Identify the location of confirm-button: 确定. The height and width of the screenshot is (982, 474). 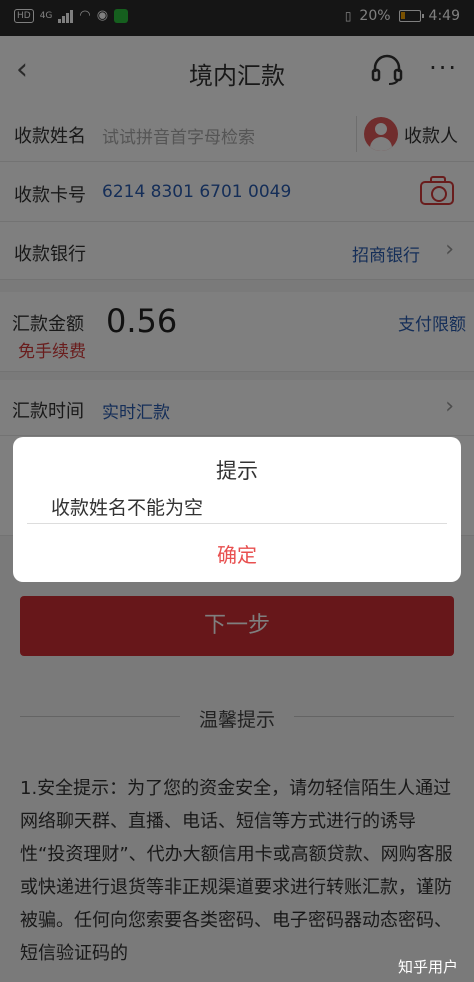
(237, 553).